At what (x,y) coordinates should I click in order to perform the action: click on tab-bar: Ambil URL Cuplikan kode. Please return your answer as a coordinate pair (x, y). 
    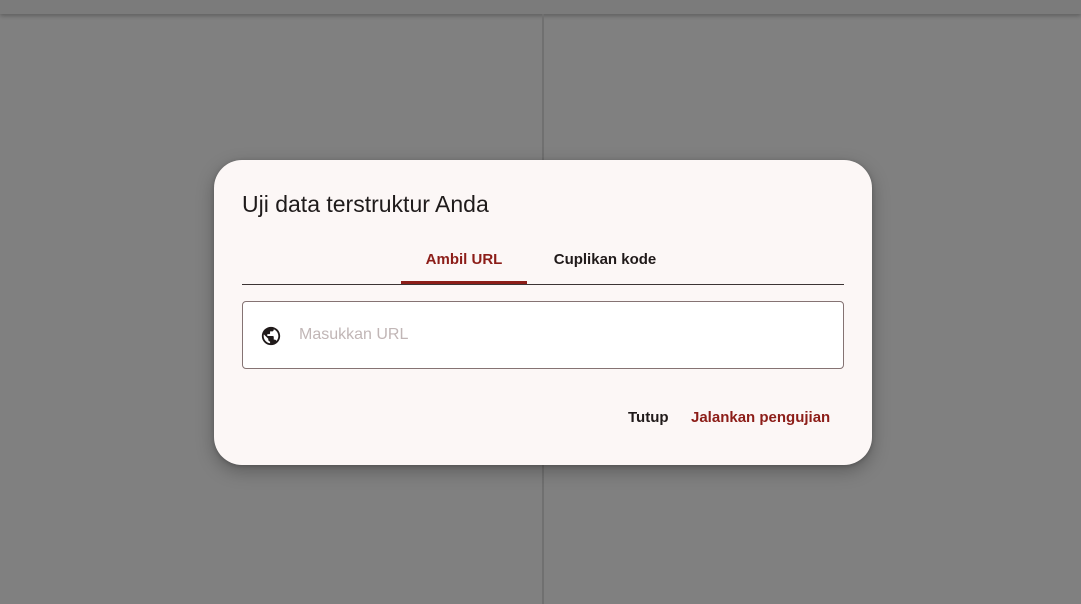
    Looking at the image, I should click on (543, 261).